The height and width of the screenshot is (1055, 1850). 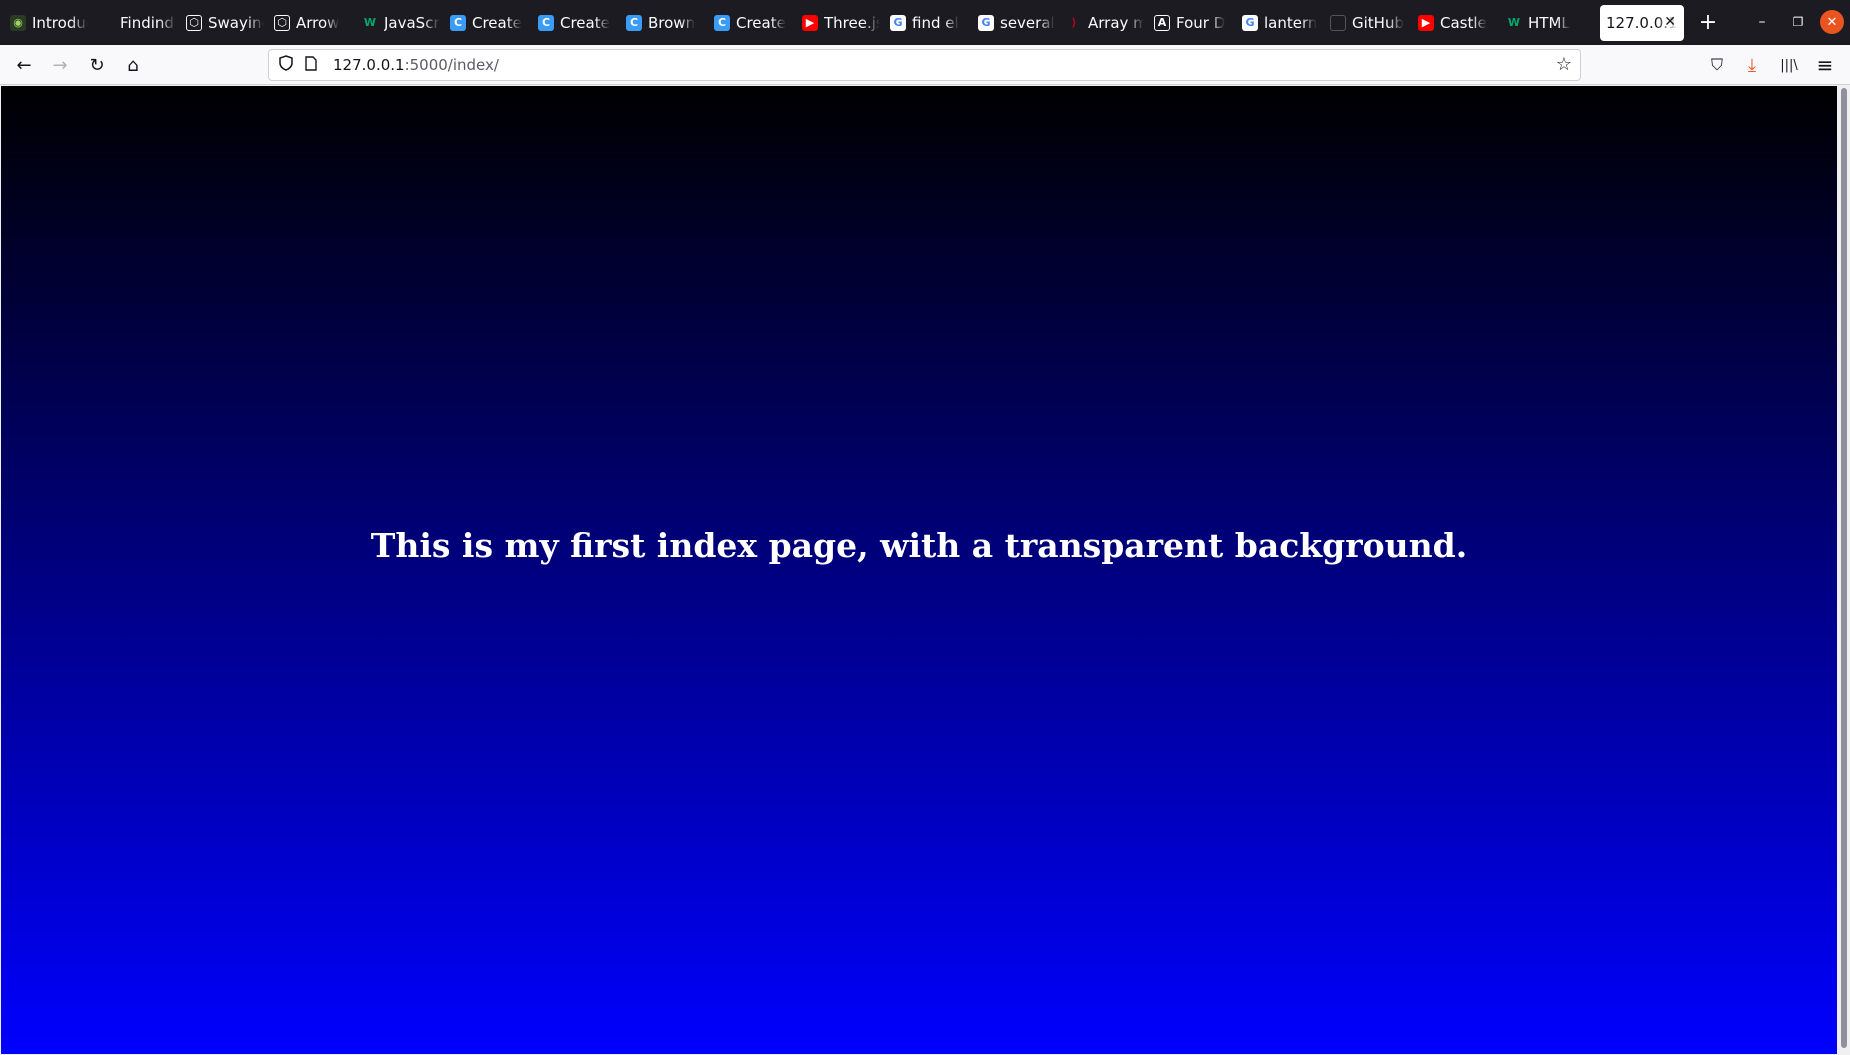 I want to click on bookmark-star-icon: ☆, so click(x=1564, y=64).